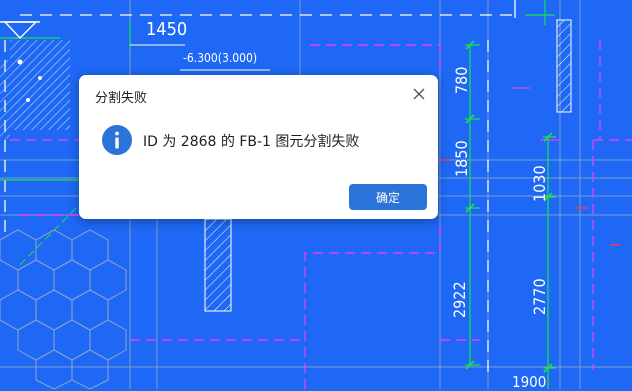 The width and height of the screenshot is (632, 391). What do you see at coordinates (117, 140) in the screenshot?
I see `info-icon` at bounding box center [117, 140].